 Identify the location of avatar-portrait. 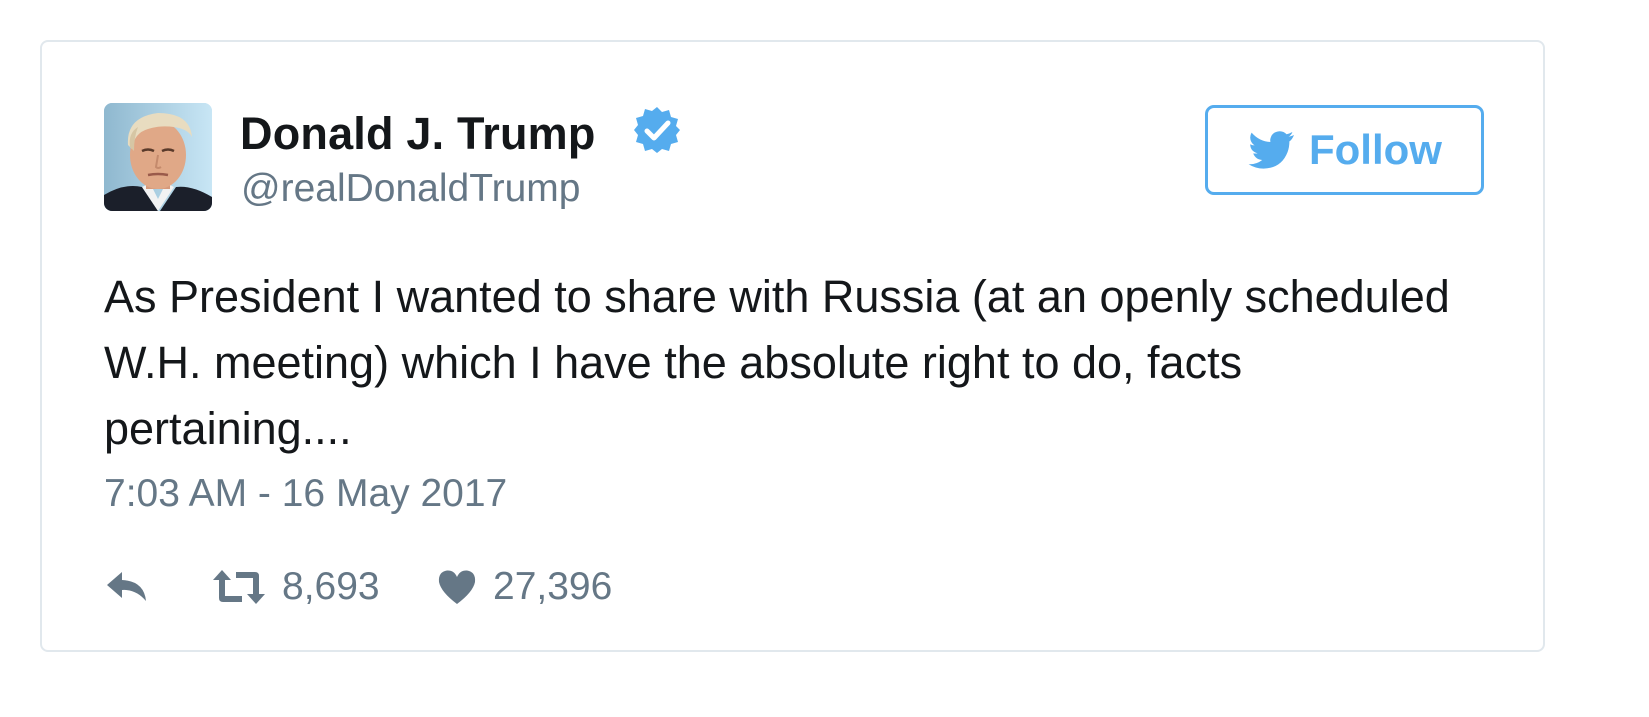
(158, 157).